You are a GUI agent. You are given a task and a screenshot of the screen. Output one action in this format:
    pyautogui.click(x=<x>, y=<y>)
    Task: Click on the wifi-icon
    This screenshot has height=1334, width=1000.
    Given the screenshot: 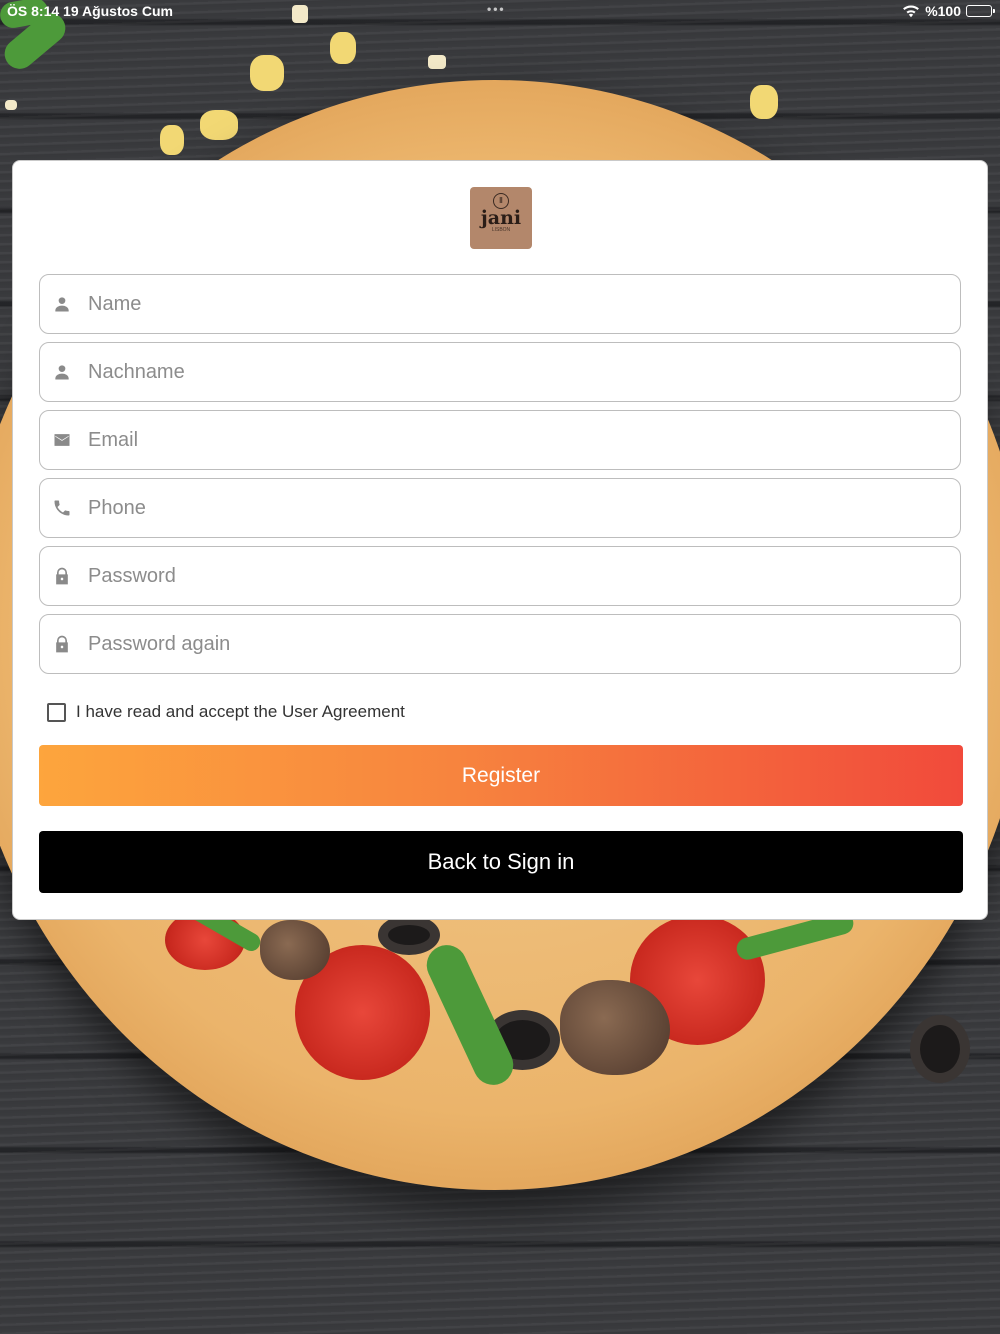 What is the action you would take?
    pyautogui.click(x=911, y=11)
    